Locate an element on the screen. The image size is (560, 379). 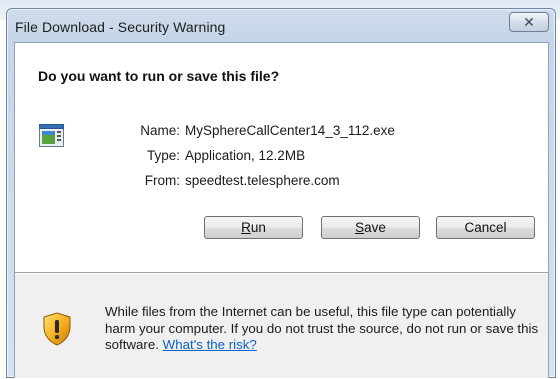
file-name-row: Name: MySphereCallCenter14_3_112.exe is located at coordinates (305, 132).